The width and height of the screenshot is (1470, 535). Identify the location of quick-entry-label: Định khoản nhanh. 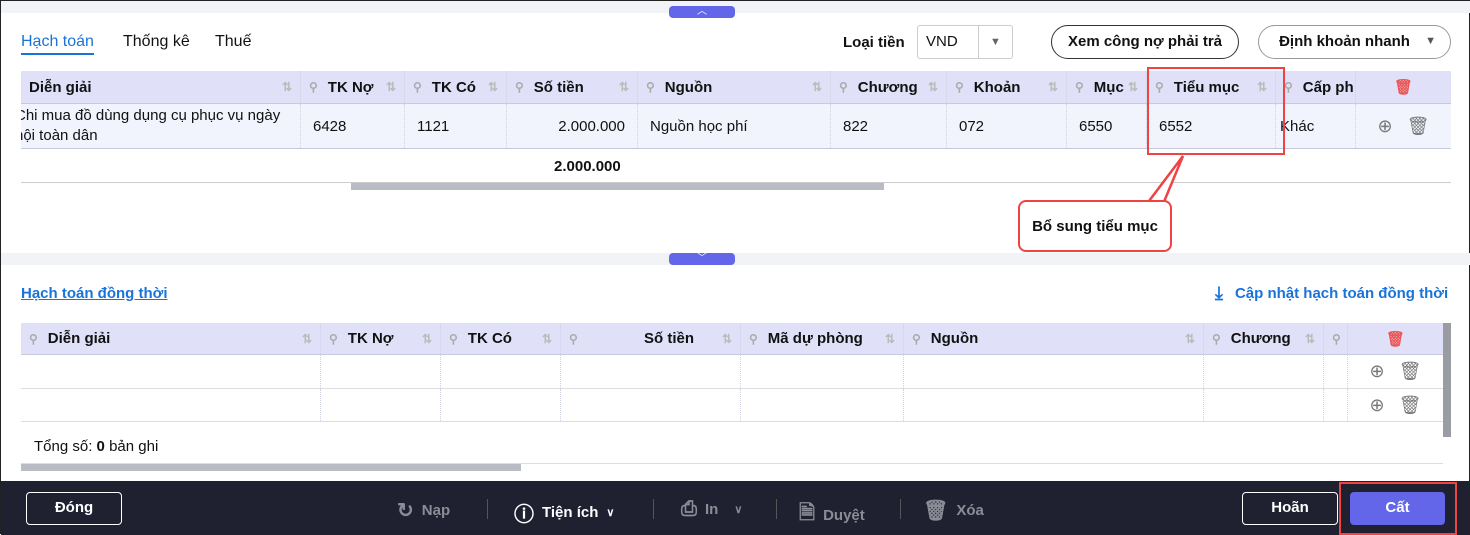
(1344, 41).